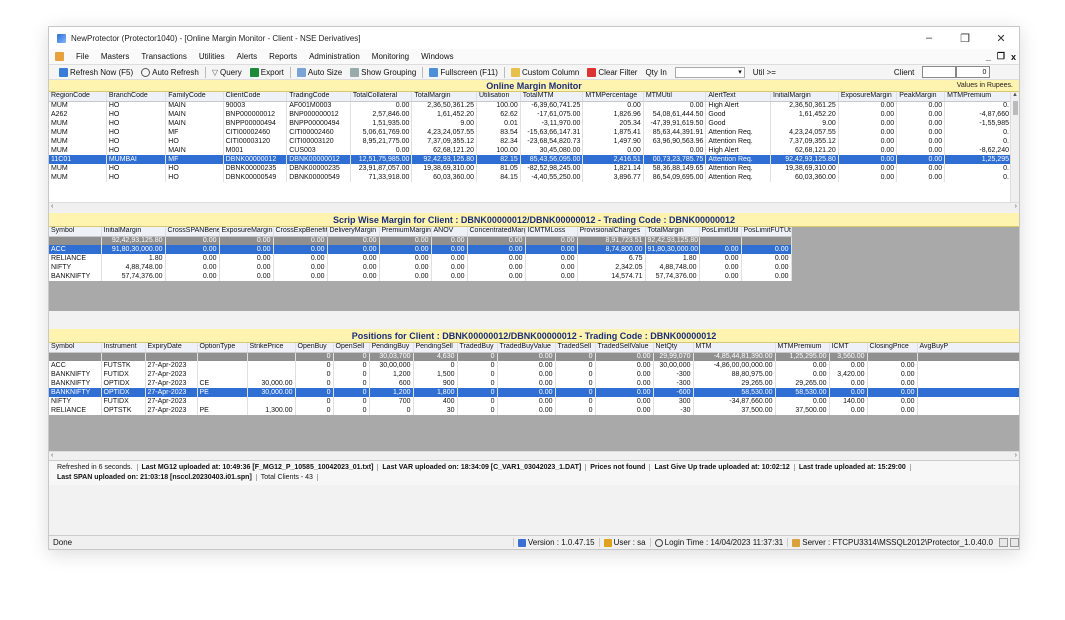  I want to click on auto-size-button: Auto Size, so click(319, 72).